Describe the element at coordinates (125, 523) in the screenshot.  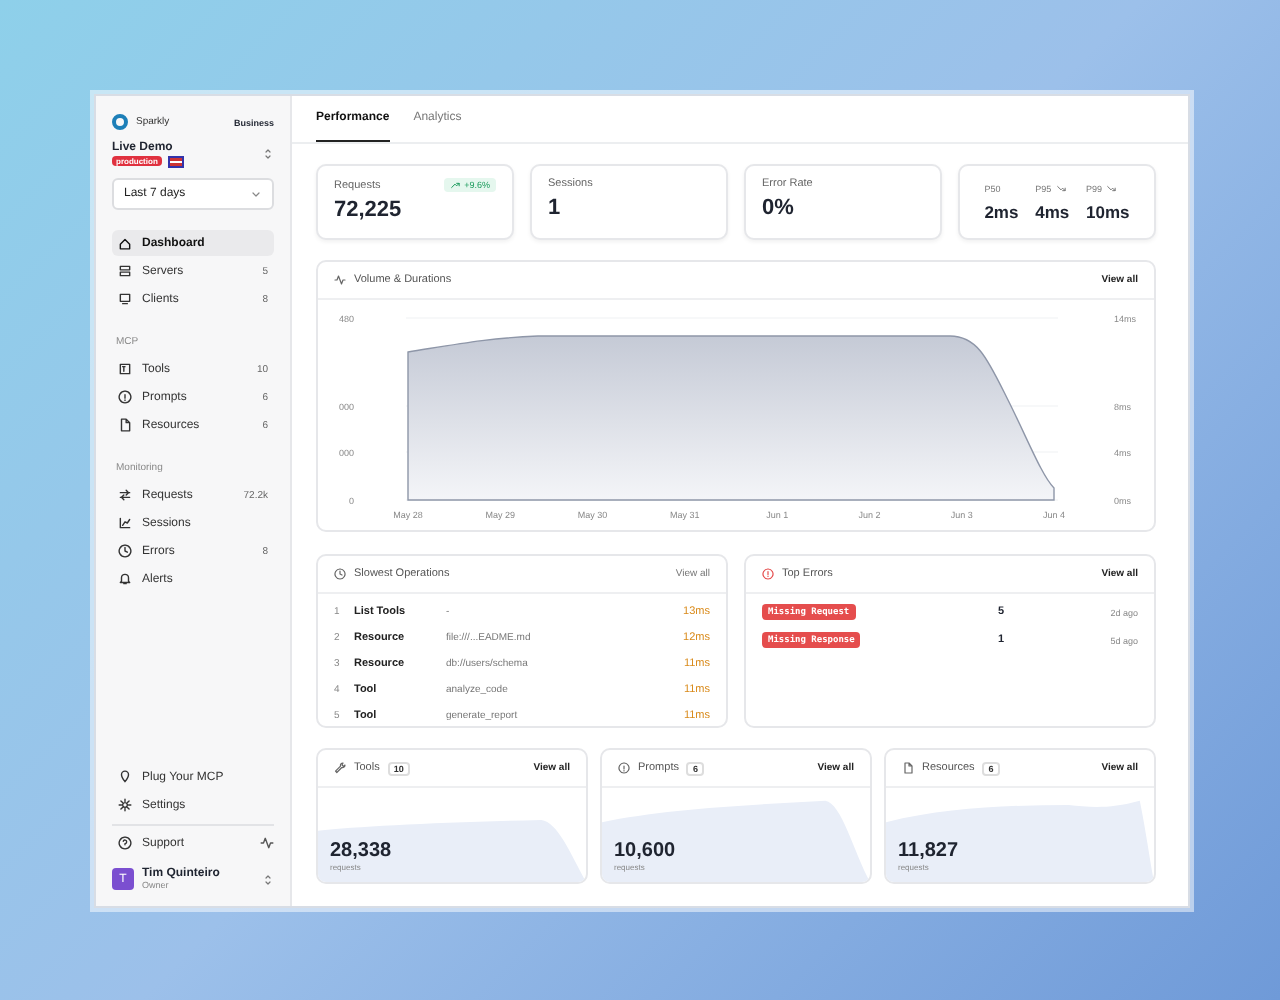
I see `chart-icon` at that location.